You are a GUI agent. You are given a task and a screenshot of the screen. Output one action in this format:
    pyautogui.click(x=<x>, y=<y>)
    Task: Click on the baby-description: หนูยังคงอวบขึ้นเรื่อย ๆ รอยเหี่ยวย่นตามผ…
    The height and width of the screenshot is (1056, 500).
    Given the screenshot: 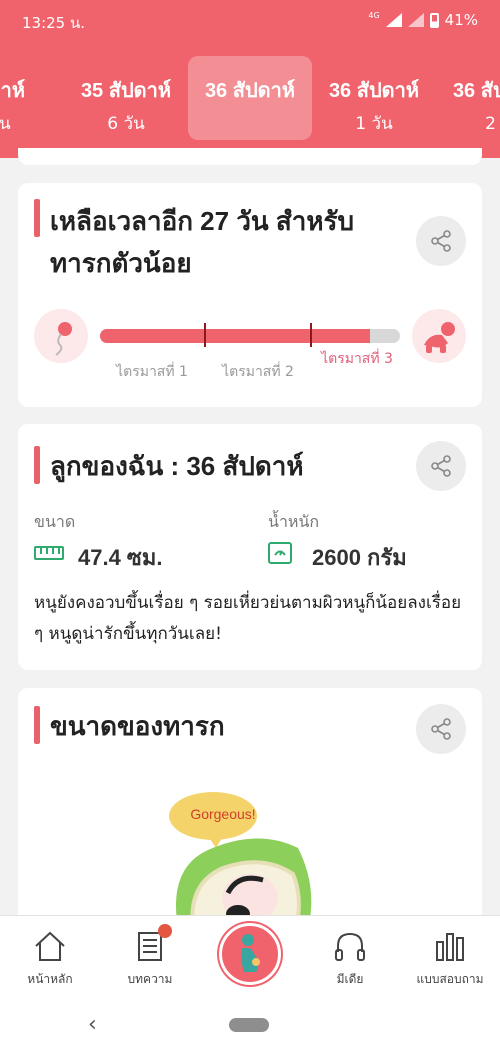 What is the action you would take?
    pyautogui.click(x=248, y=618)
    